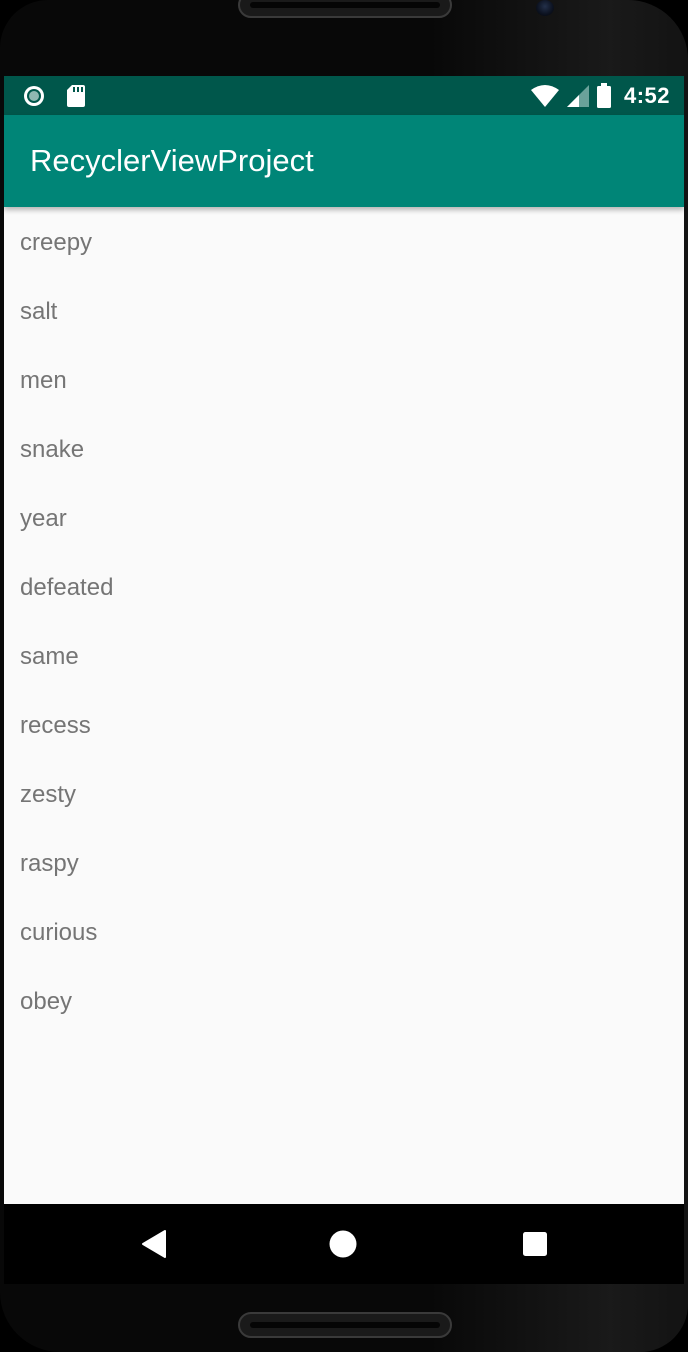 This screenshot has width=688, height=1352. I want to click on home-icon, so click(343, 1244).